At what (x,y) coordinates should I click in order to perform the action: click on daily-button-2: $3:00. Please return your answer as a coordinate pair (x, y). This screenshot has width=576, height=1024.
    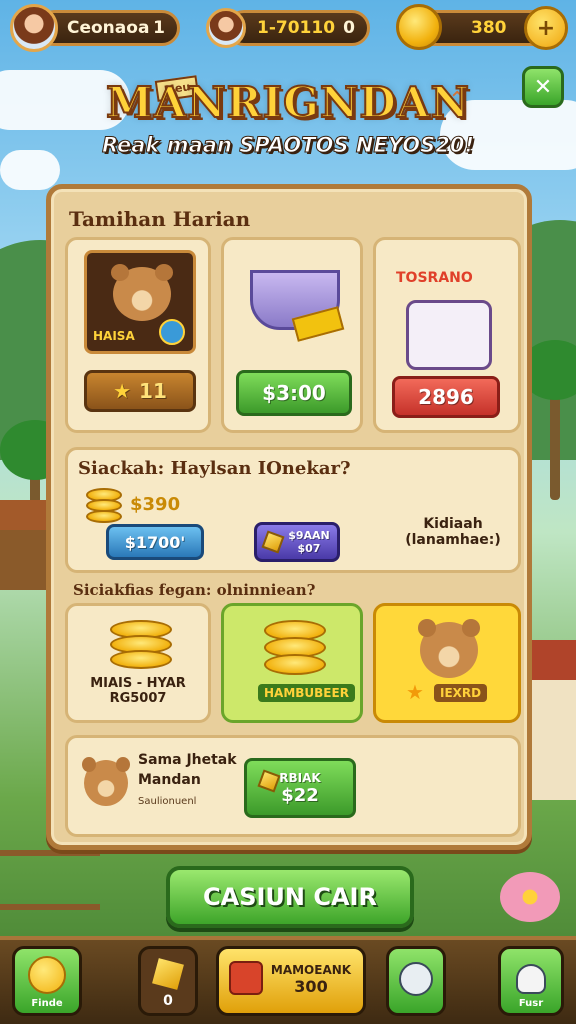
    Looking at the image, I should click on (294, 393).